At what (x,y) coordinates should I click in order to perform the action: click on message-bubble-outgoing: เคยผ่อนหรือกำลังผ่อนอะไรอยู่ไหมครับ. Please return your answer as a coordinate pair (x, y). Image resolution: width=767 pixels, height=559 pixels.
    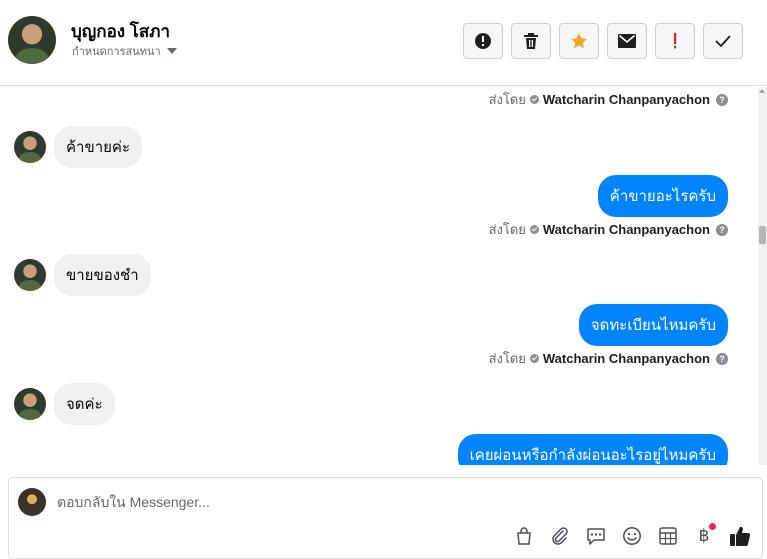
    Looking at the image, I should click on (592, 449).